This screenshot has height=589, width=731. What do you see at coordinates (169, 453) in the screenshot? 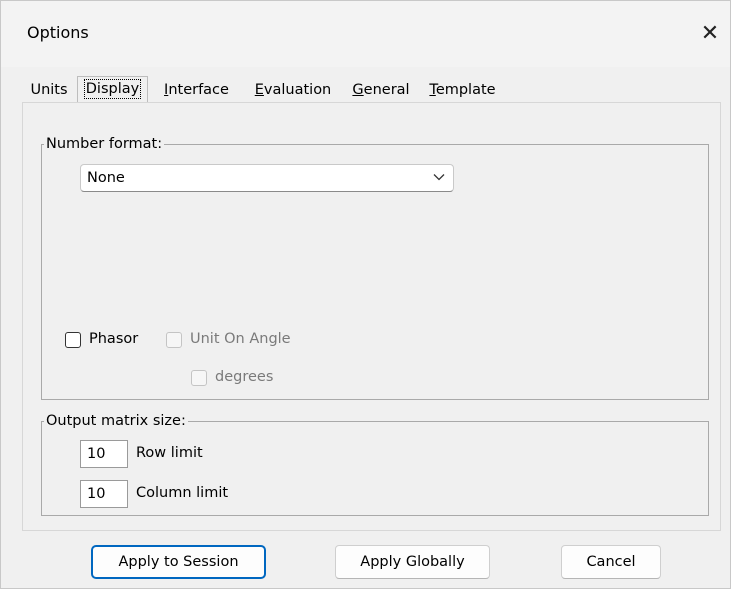
I see `row-limit-label: Row limit` at bounding box center [169, 453].